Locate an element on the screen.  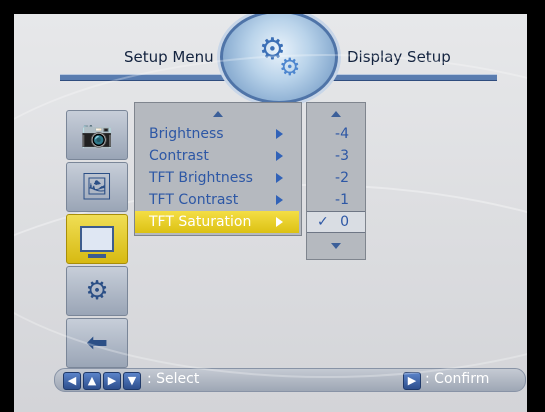
value-scroll-up is located at coordinates (336, 114).